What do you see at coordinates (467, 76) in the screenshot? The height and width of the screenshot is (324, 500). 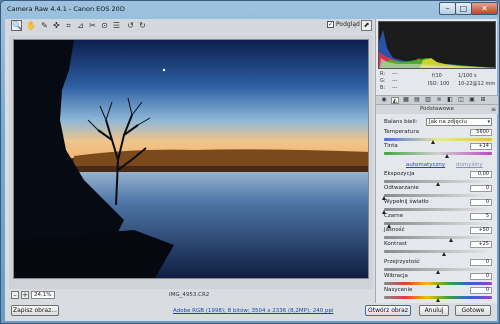 I see `shutter-speed: 1/100 s` at bounding box center [467, 76].